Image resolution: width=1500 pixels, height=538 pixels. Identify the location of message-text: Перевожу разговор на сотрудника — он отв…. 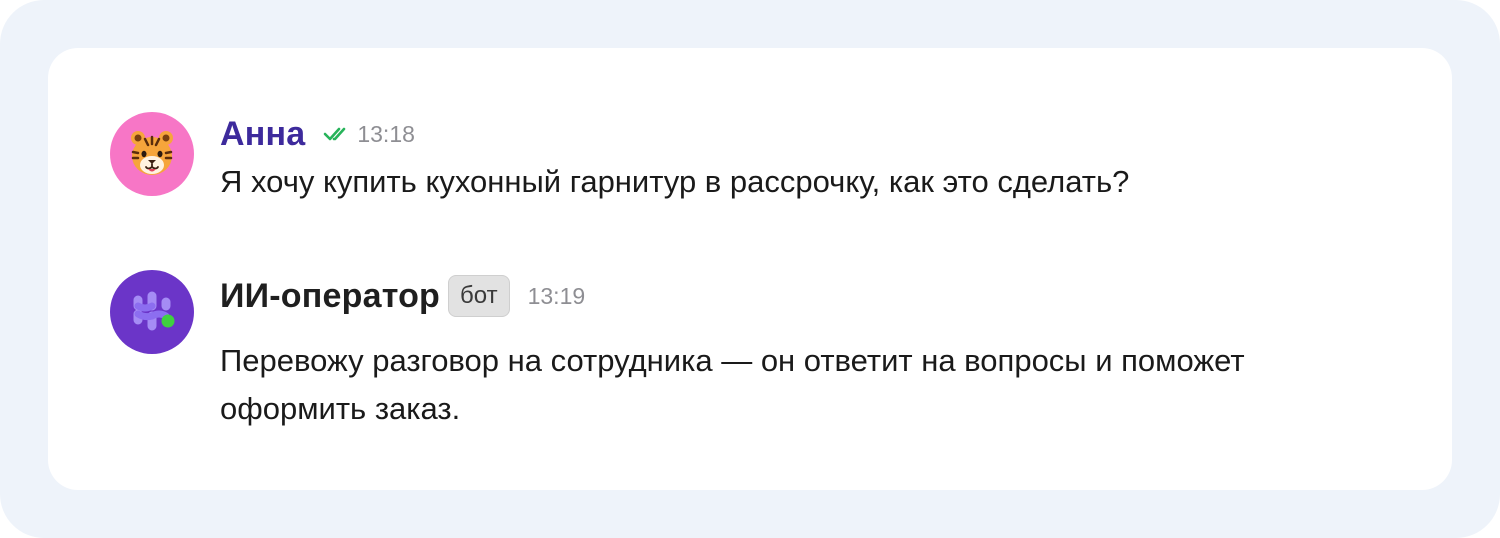
(732, 384).